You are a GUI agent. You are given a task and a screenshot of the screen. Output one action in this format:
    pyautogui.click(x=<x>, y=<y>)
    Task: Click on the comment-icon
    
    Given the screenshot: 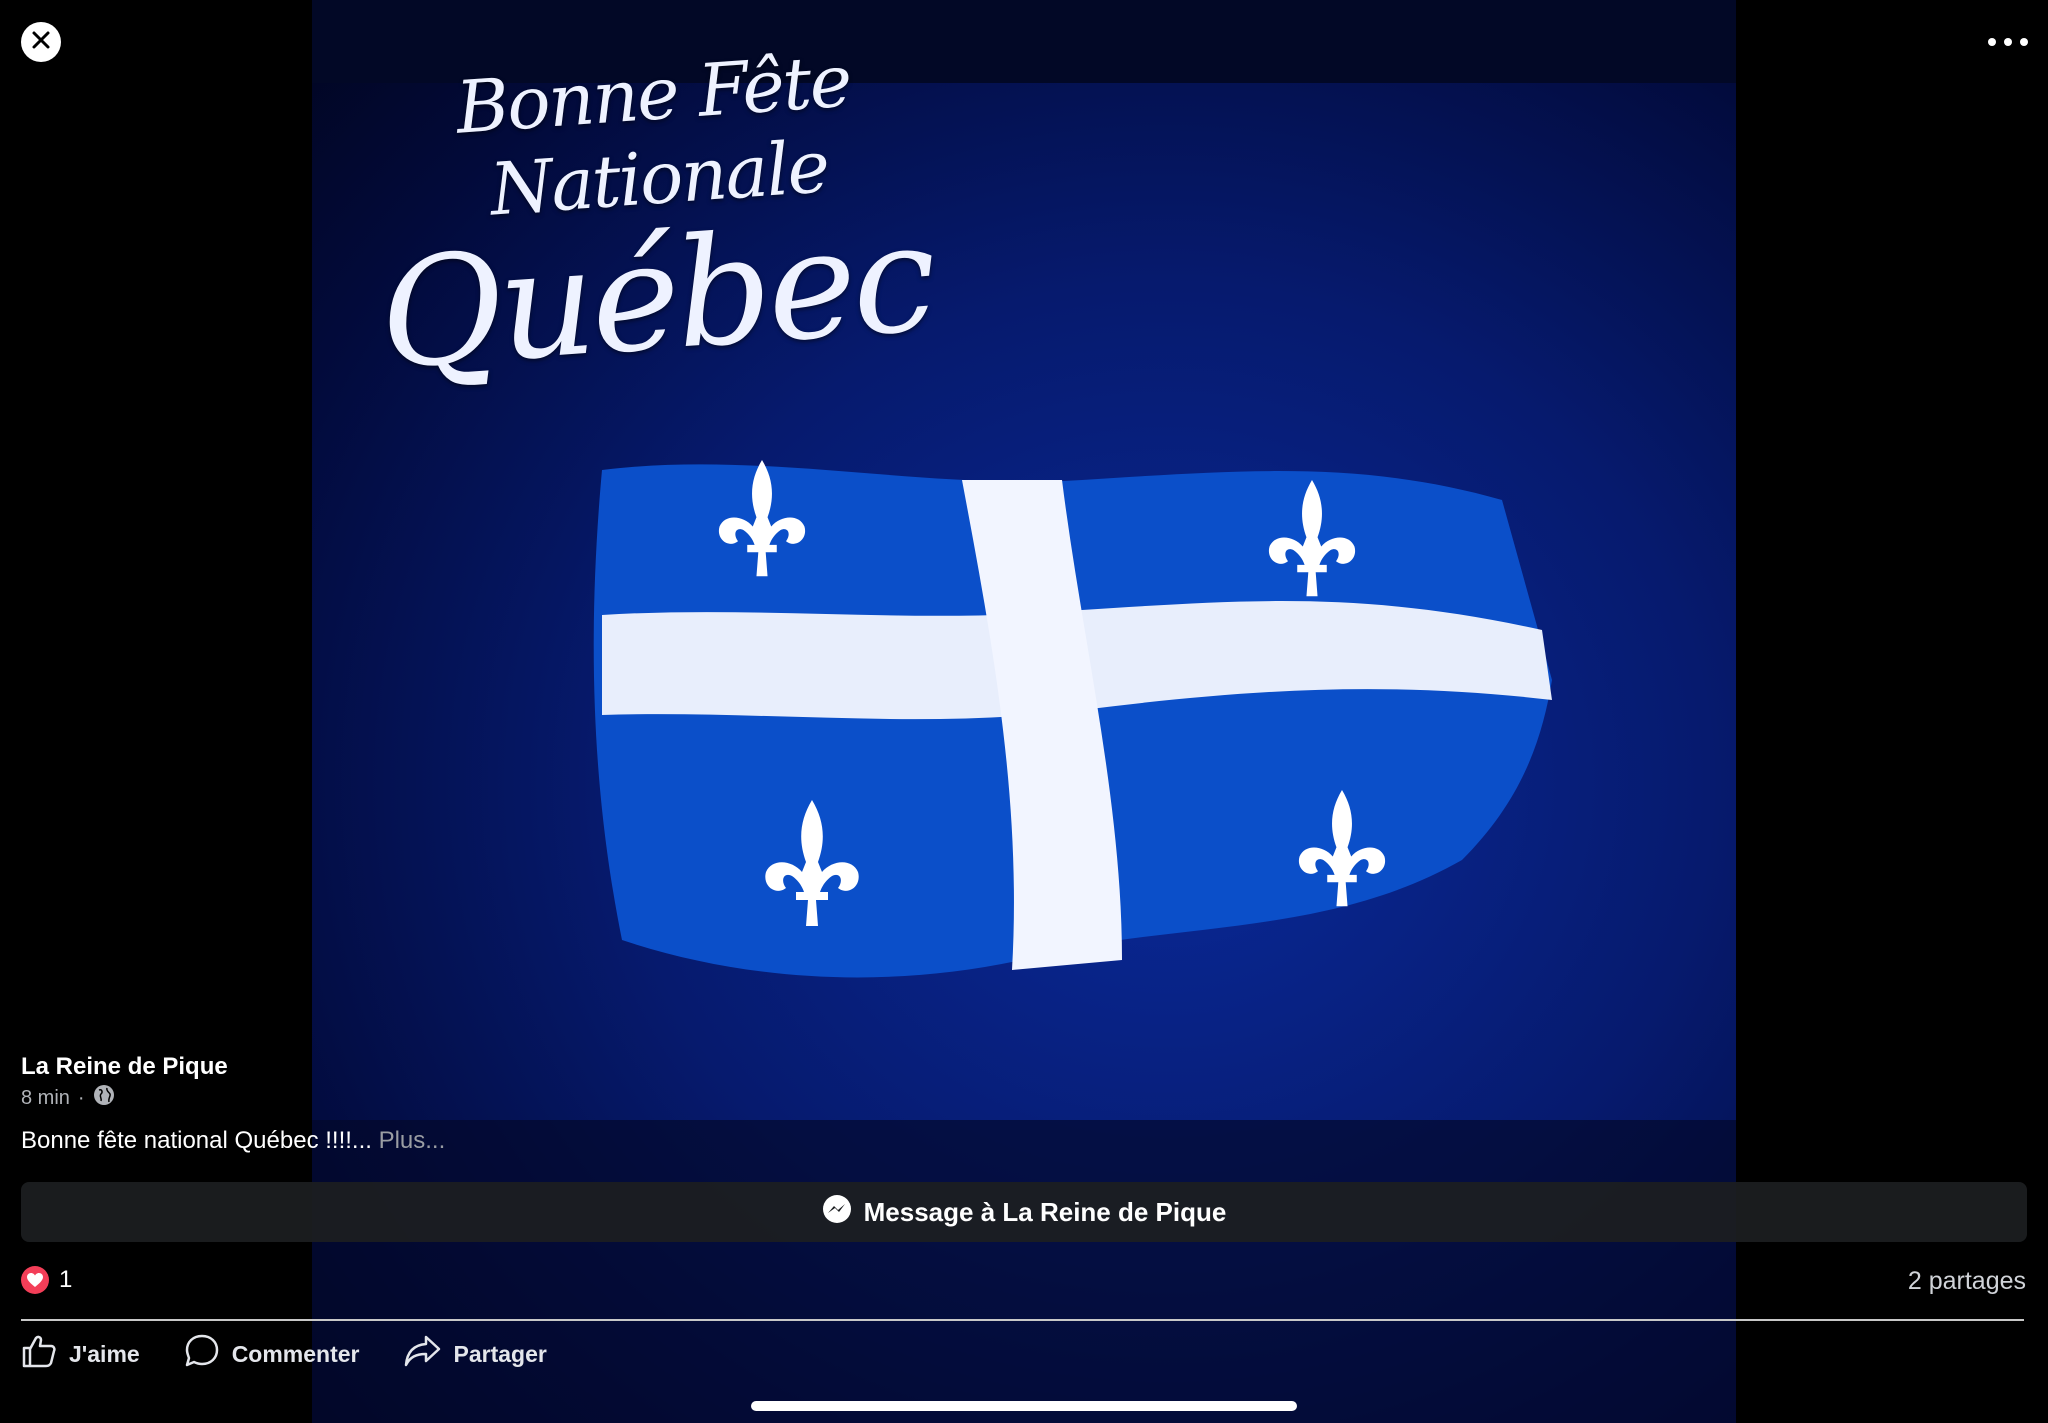 What is the action you would take?
    pyautogui.click(x=202, y=1354)
    